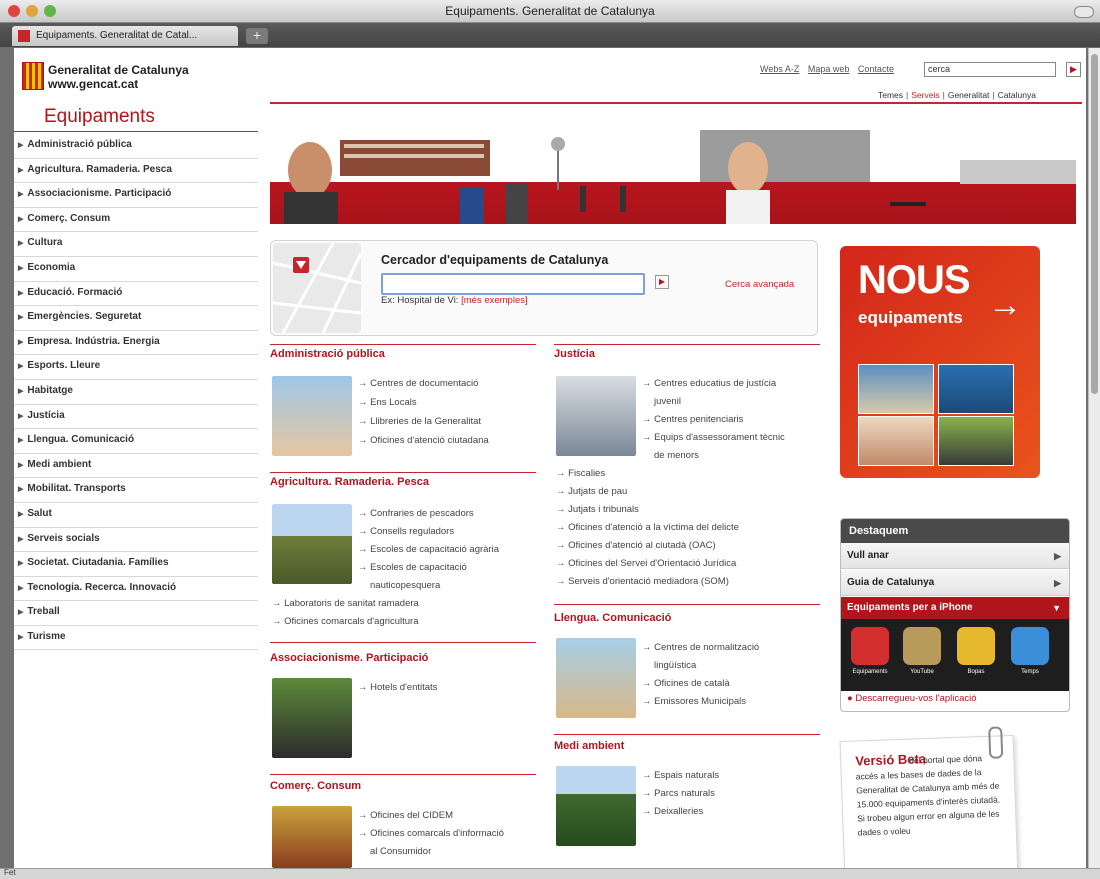  Describe the element at coordinates (418, 384) in the screenshot. I see `category-link: → Centres de documentació` at that location.